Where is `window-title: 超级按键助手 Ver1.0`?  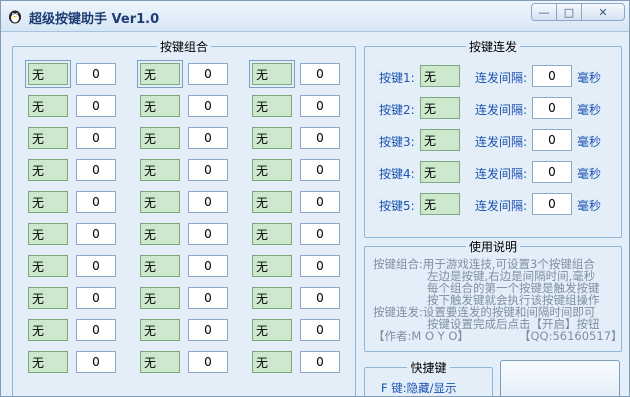 window-title: 超级按键助手 Ver1.0 is located at coordinates (94, 19).